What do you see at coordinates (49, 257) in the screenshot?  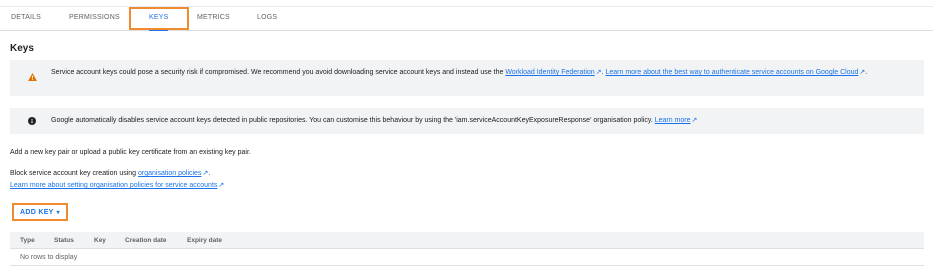 I see `empty-table-message: No rows to display` at bounding box center [49, 257].